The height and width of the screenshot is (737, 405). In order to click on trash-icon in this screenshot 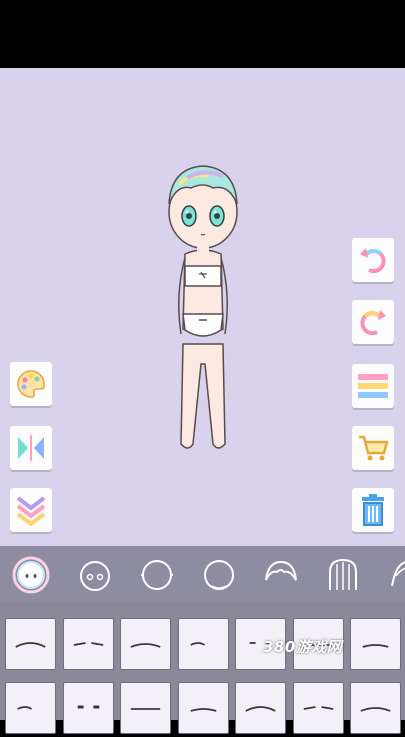, I will do `click(373, 510)`.